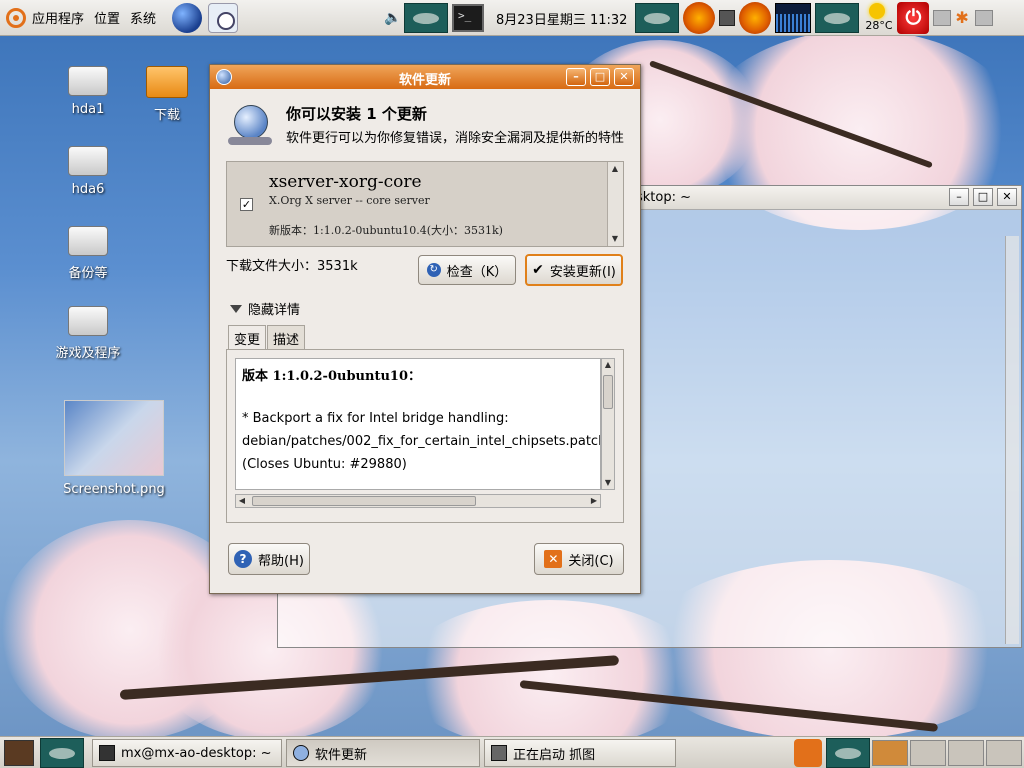 This screenshot has width=1024, height=768. I want to click on system-tray: 🔈 >_ 8月23日星期三 11:32 28°C ⏻ ✱, so click(690, 18).